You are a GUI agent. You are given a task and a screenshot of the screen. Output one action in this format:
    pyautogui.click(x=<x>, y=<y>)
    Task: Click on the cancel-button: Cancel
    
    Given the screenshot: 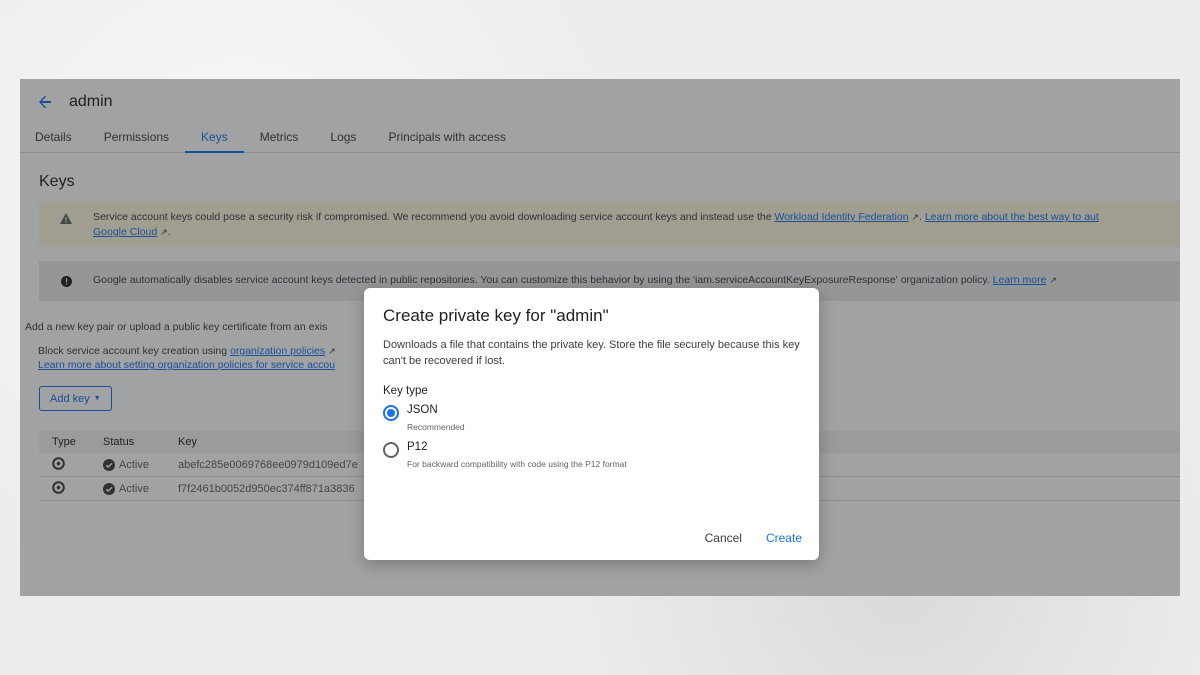 What is the action you would take?
    pyautogui.click(x=723, y=538)
    